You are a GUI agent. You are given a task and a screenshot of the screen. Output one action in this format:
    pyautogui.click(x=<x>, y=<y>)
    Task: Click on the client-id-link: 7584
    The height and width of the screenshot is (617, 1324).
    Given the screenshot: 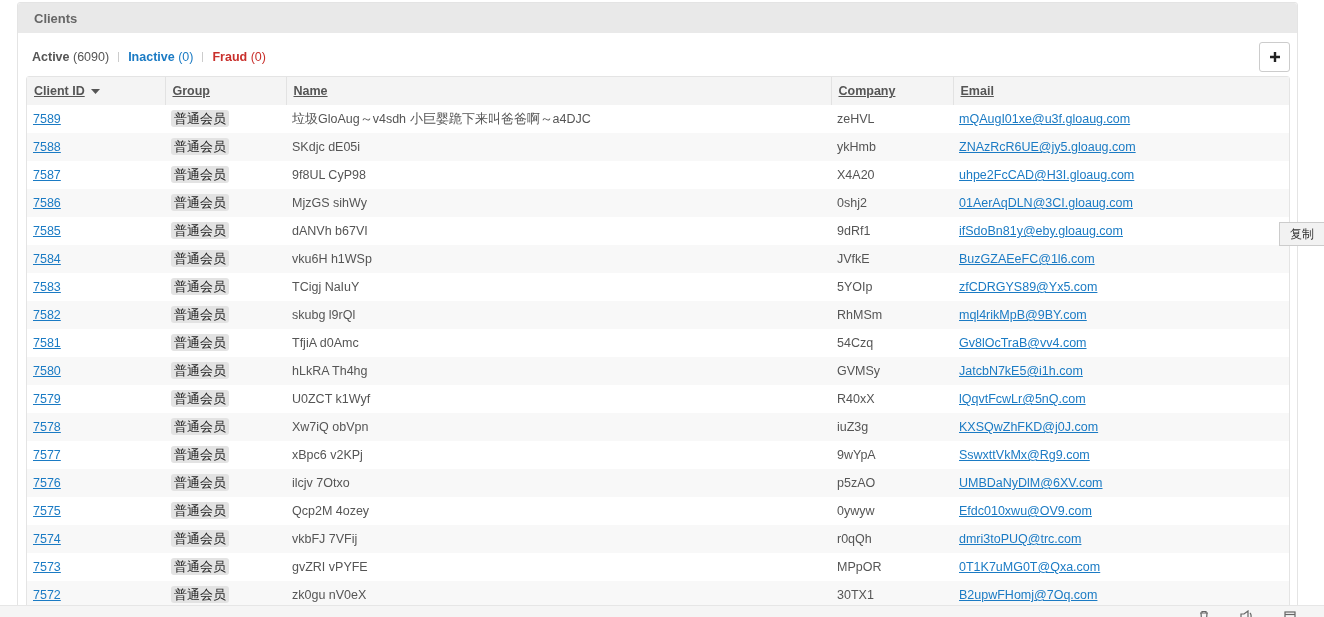 What is the action you would take?
    pyautogui.click(x=47, y=259)
    